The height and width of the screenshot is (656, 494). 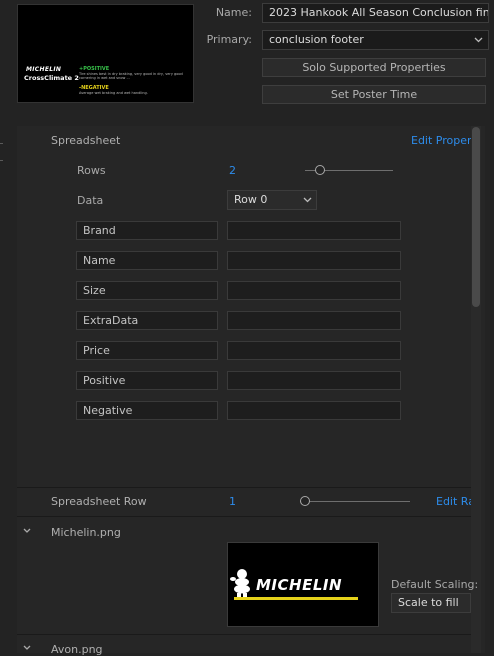 I want to click on image-name-michelin: Michelin.png, so click(x=86, y=532).